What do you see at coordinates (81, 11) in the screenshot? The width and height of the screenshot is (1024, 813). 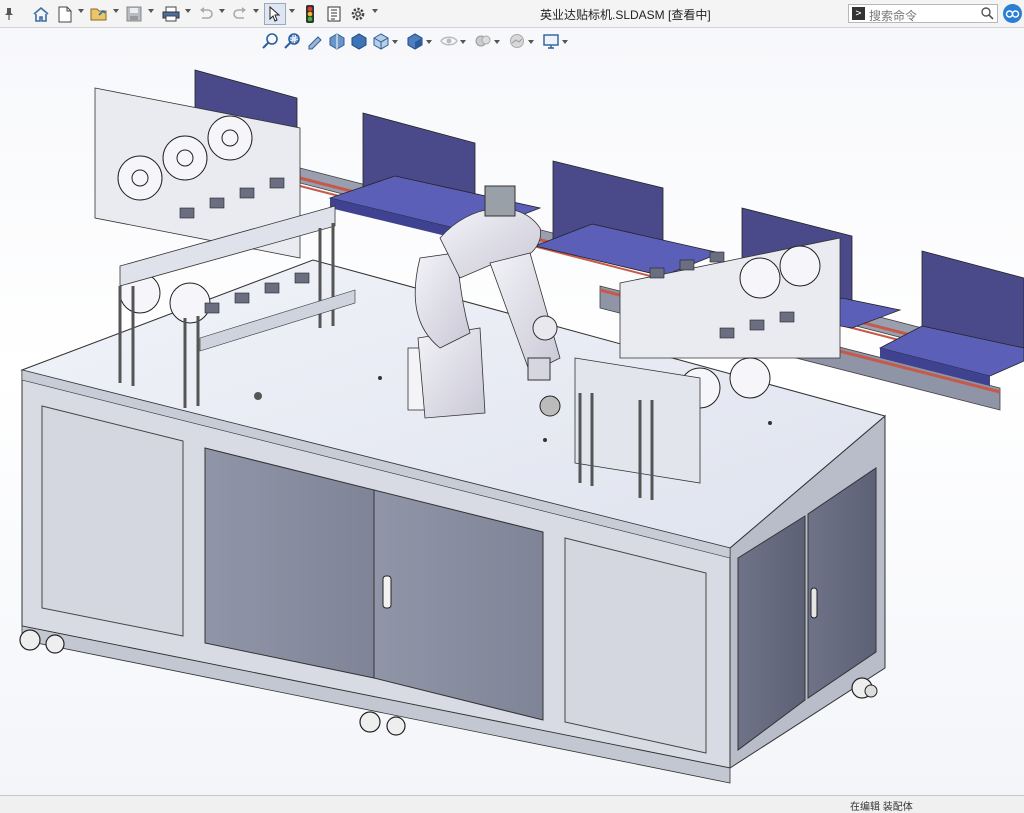 I see `new-file-dropdown-icon` at bounding box center [81, 11].